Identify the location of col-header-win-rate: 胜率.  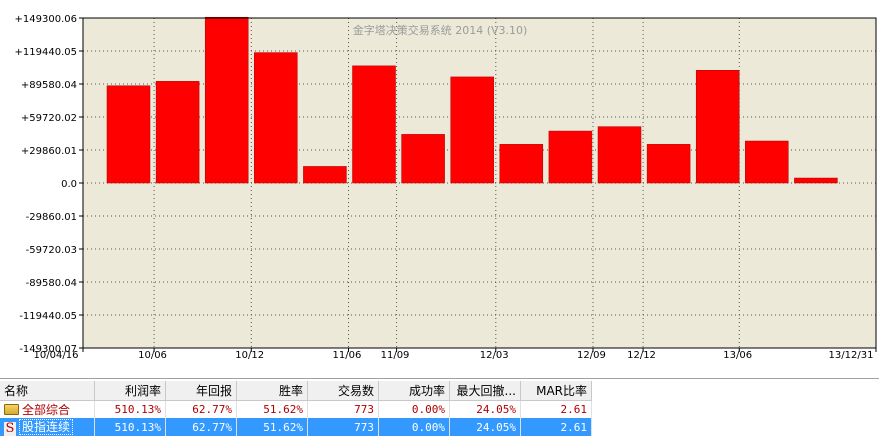
(272, 391).